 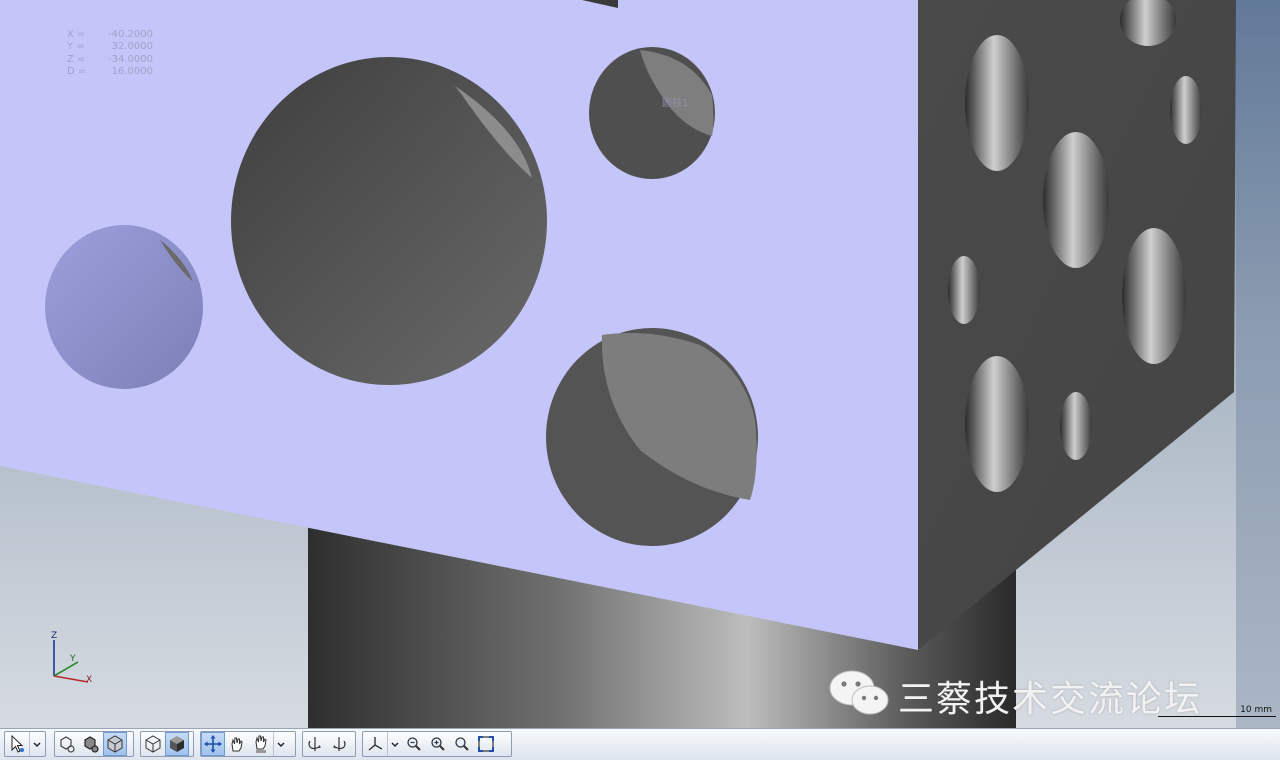 I want to click on solid-view-icon, so click(x=115, y=744).